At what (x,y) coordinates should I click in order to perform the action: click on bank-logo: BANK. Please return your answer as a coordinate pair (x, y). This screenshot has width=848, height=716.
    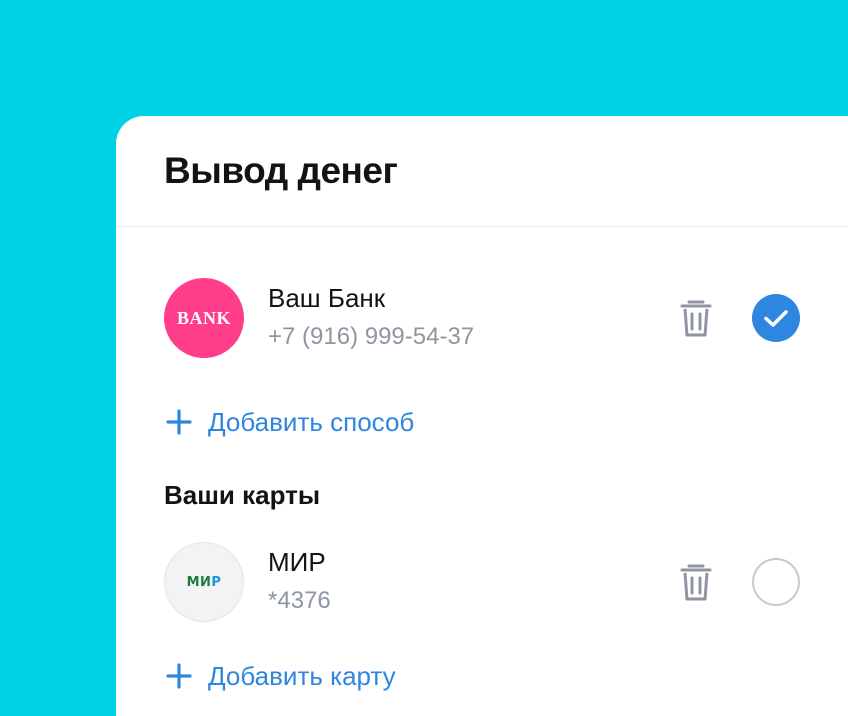
    Looking at the image, I should click on (204, 318).